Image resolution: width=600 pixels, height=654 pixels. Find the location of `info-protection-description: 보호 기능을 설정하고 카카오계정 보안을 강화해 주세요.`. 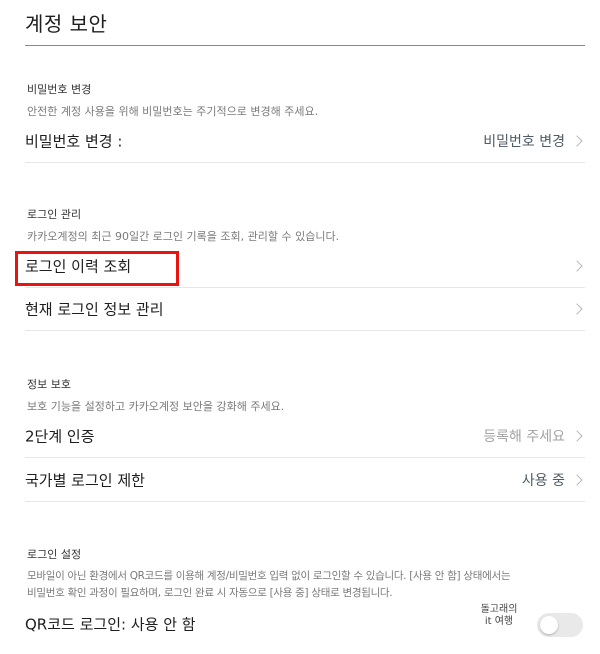

info-protection-description: 보호 기능을 설정하고 카카오계정 보안을 강화해 주세요. is located at coordinates (156, 406).